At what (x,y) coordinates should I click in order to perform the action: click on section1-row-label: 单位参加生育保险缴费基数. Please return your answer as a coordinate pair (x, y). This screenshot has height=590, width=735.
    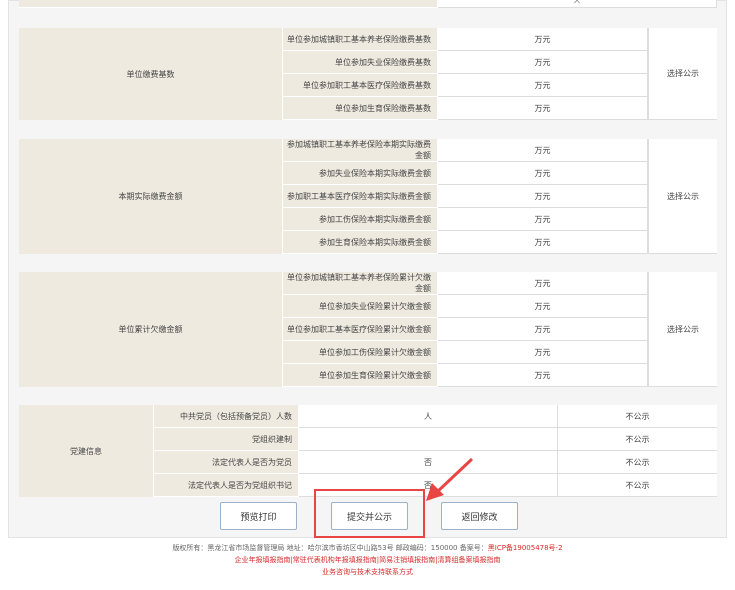
    Looking at the image, I should click on (360, 108).